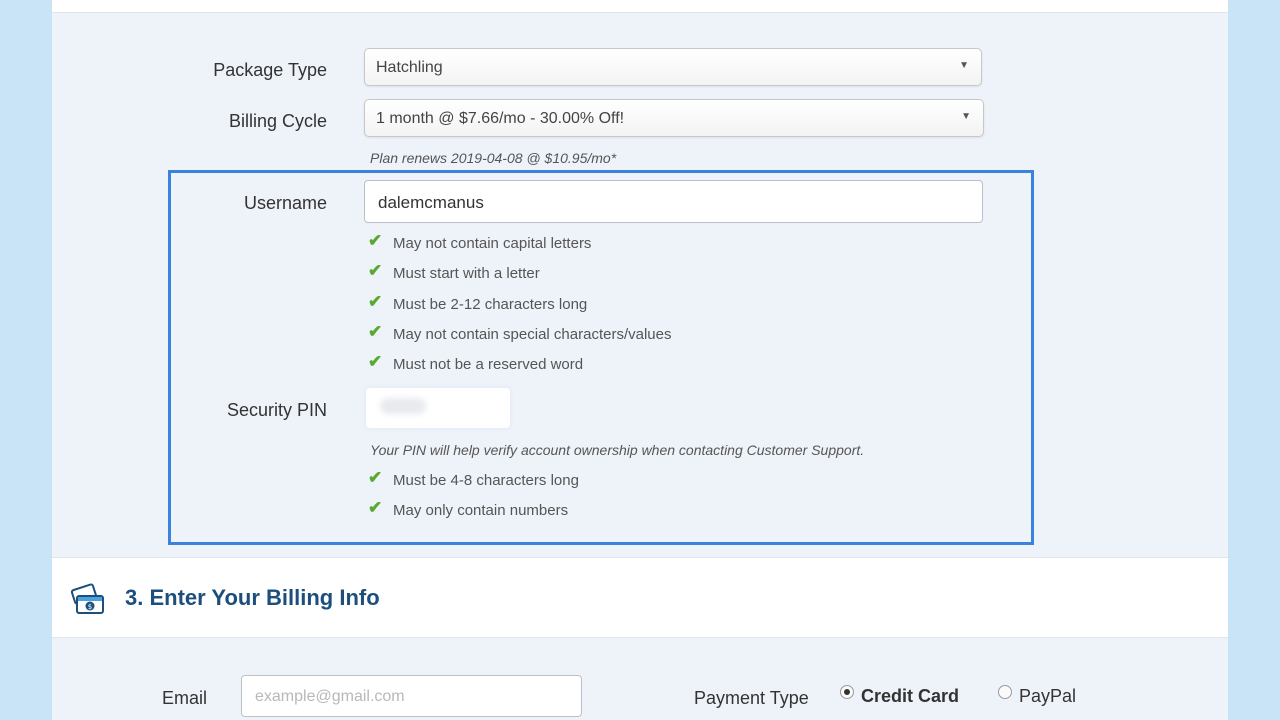  What do you see at coordinates (277, 121) in the screenshot?
I see `billing-cycle-label: Billing Cycle` at bounding box center [277, 121].